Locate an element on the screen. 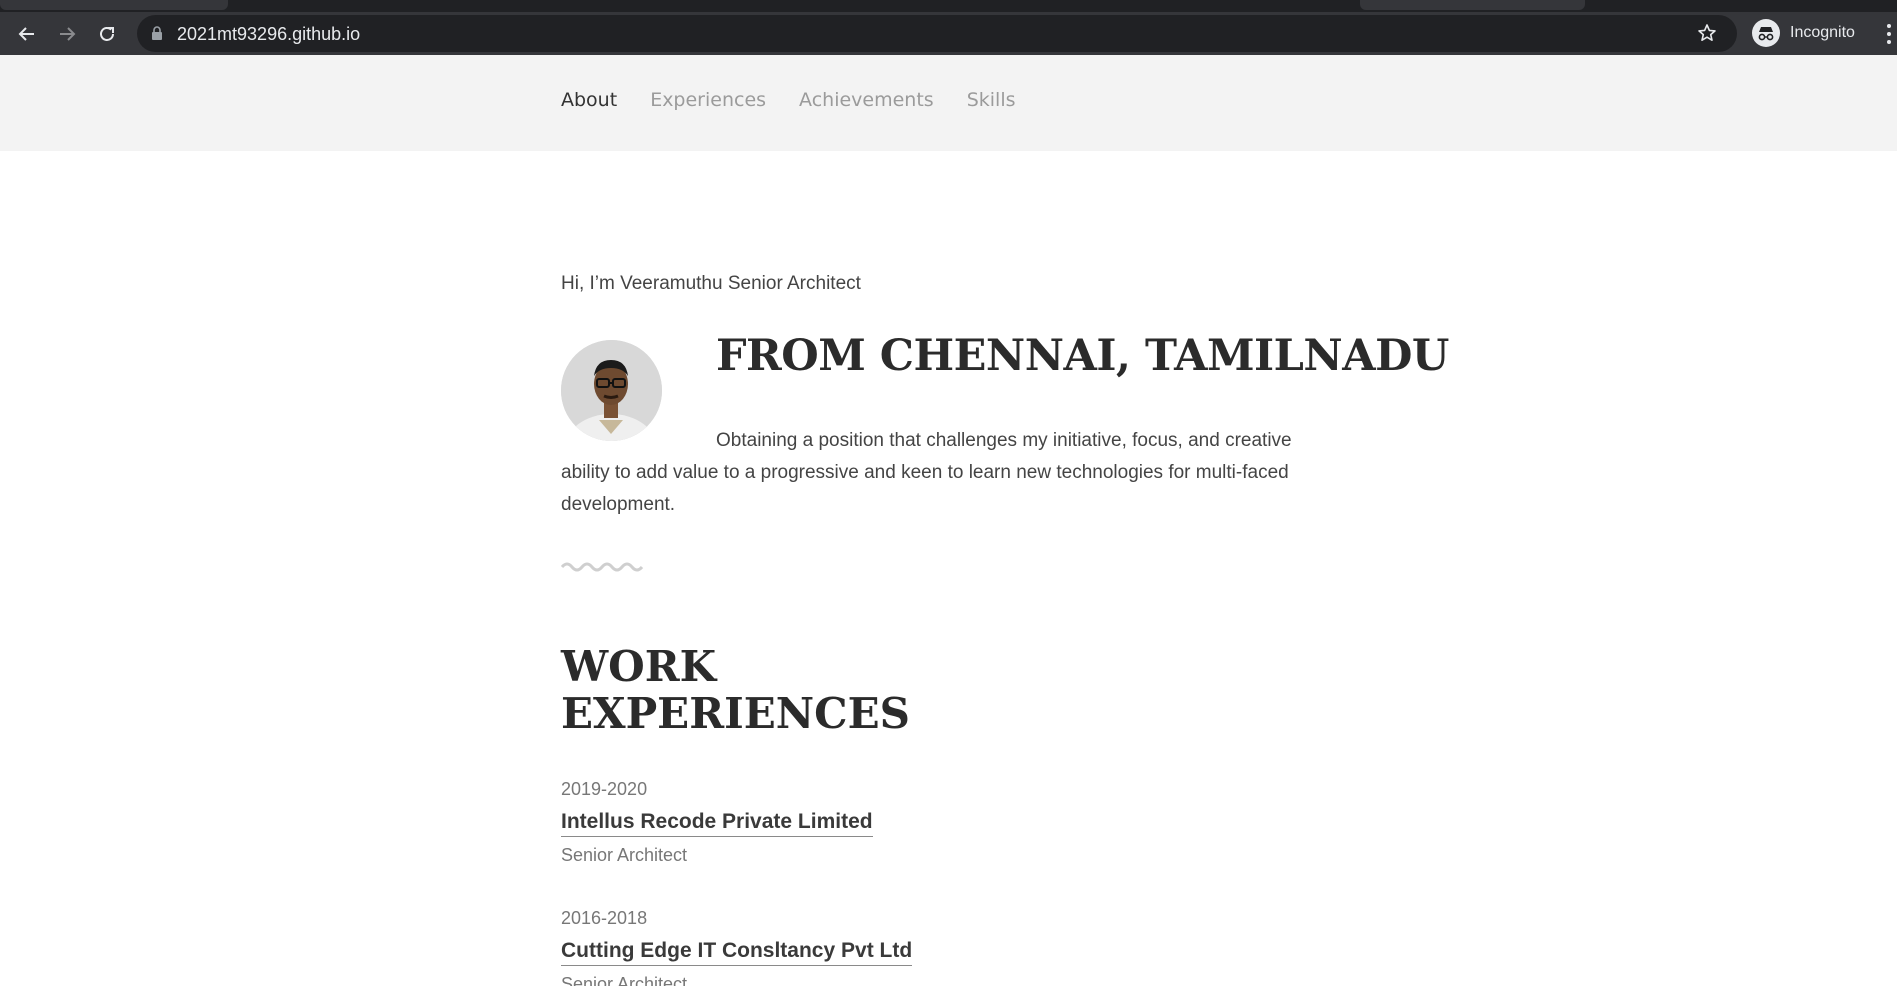 Image resolution: width=1897 pixels, height=986 pixels. browser-toolbar: 2021mt93296.github.io Incognito is located at coordinates (948, 33).